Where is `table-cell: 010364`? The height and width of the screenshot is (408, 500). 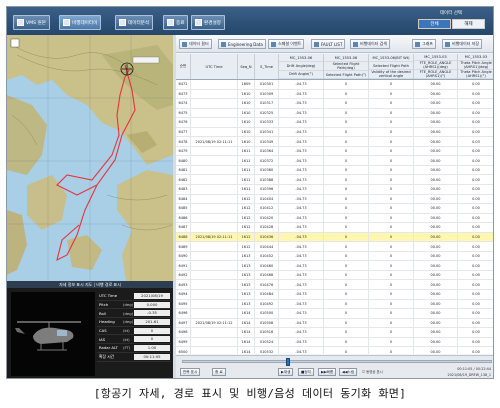 table-cell: 010364 is located at coordinates (267, 151).